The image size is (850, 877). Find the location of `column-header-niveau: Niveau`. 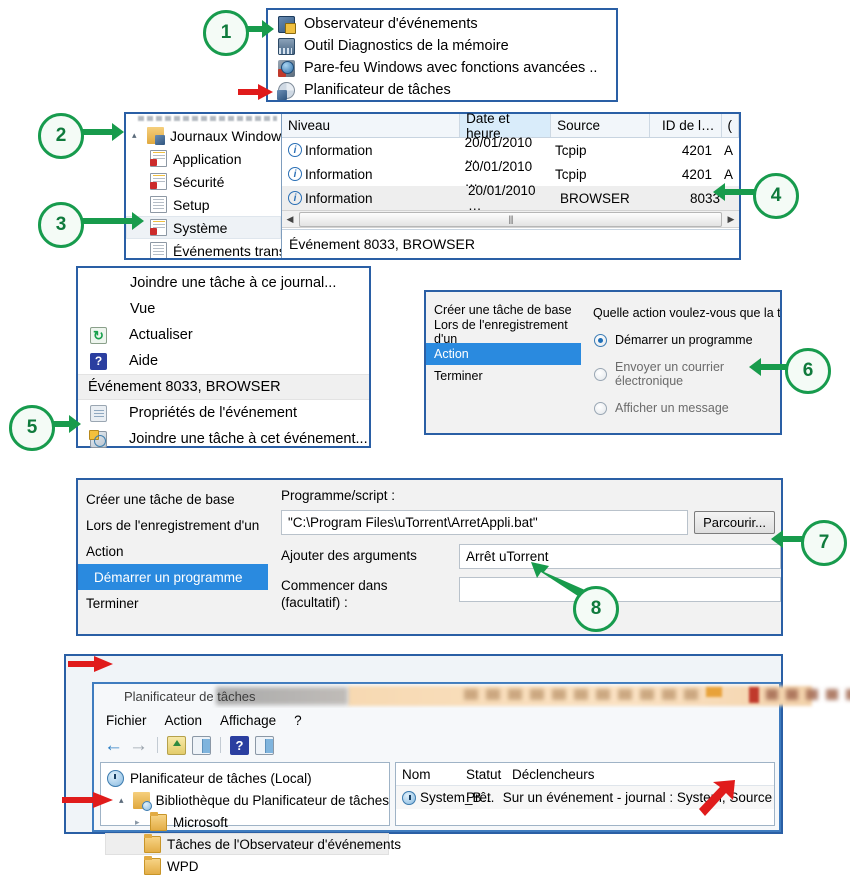

column-header-niveau: Niveau is located at coordinates (371, 125).